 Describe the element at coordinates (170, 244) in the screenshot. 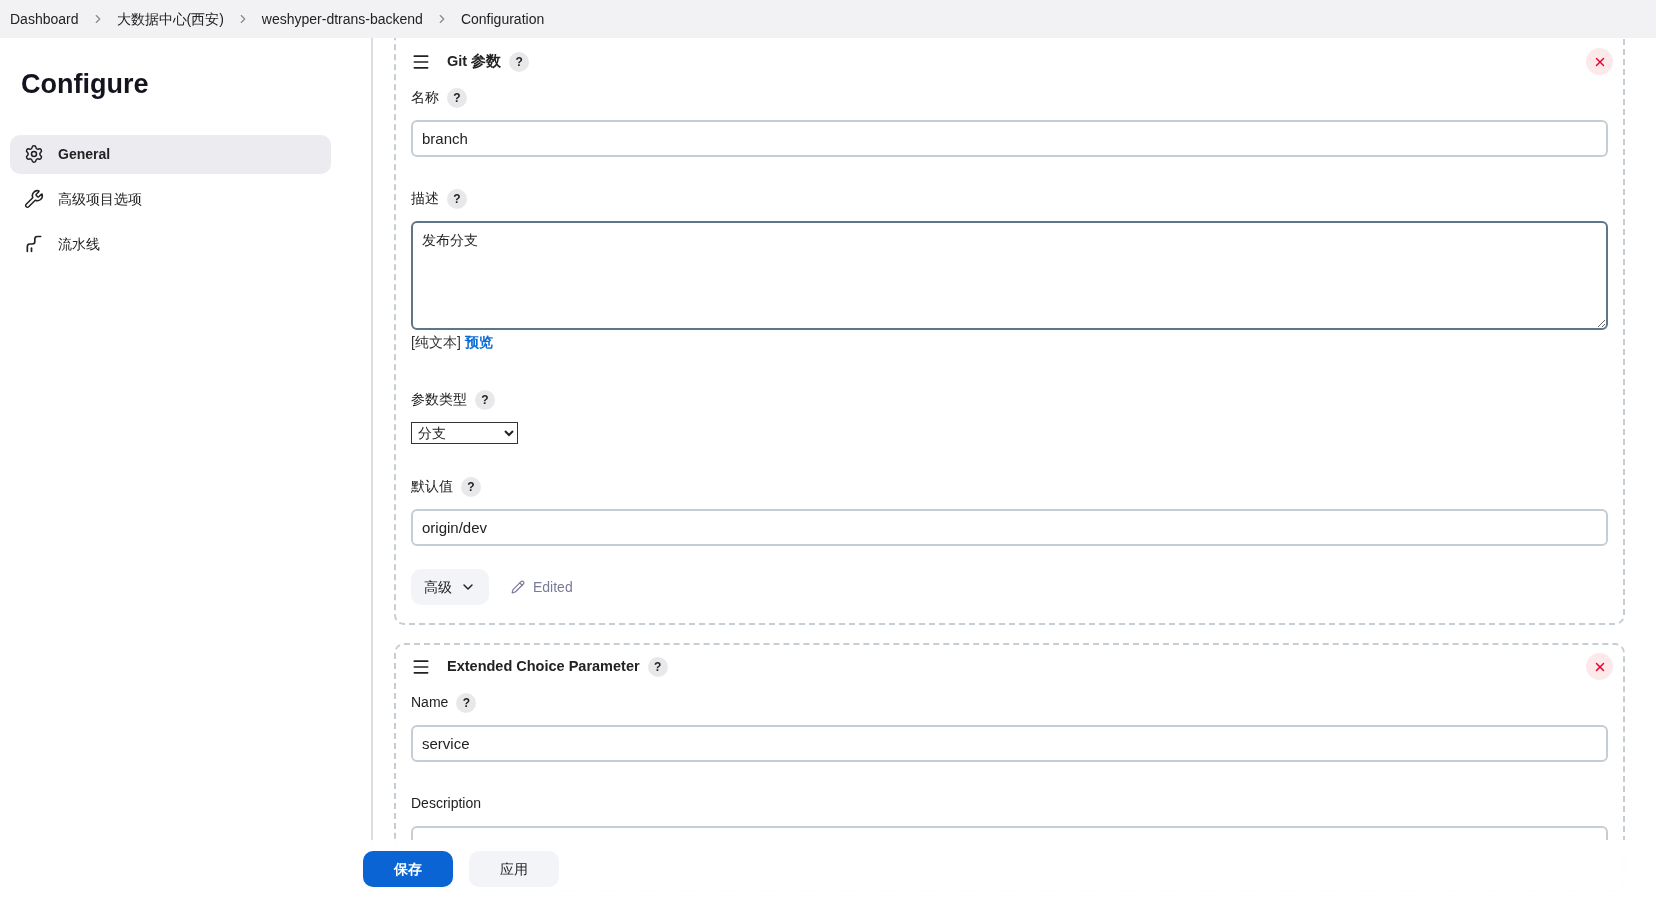

I see `sidebar-item: 流水线` at that location.